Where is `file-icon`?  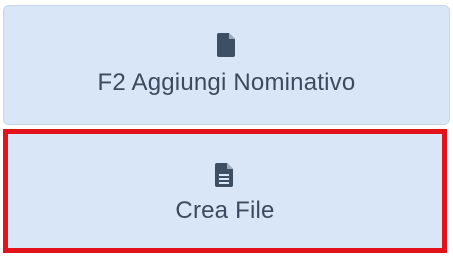
file-icon is located at coordinates (225, 45).